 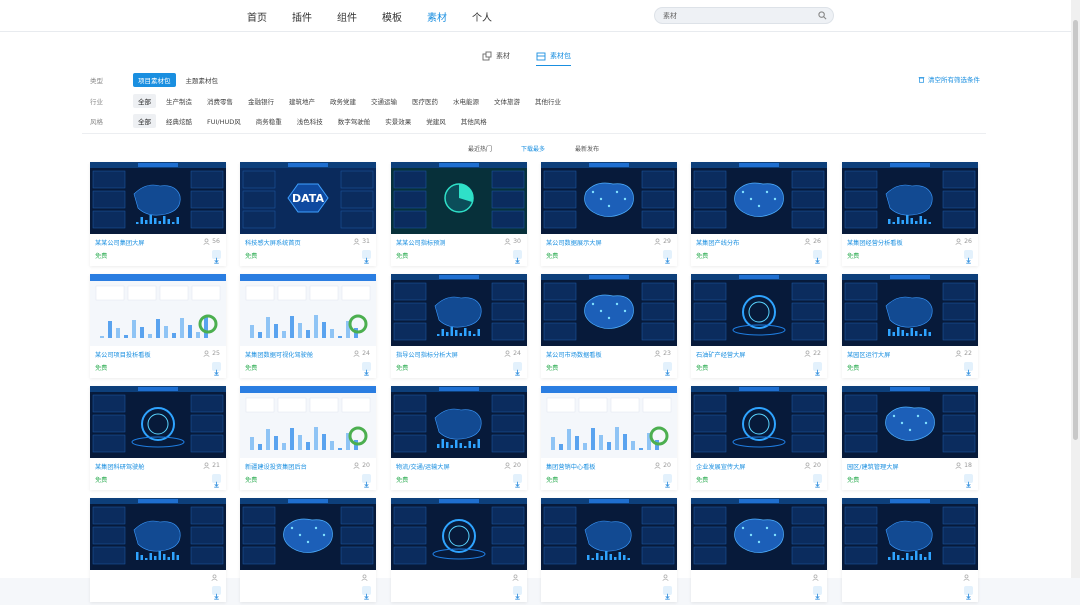 What do you see at coordinates (261, 101) in the screenshot?
I see `filter-chip: 金融银行` at bounding box center [261, 101].